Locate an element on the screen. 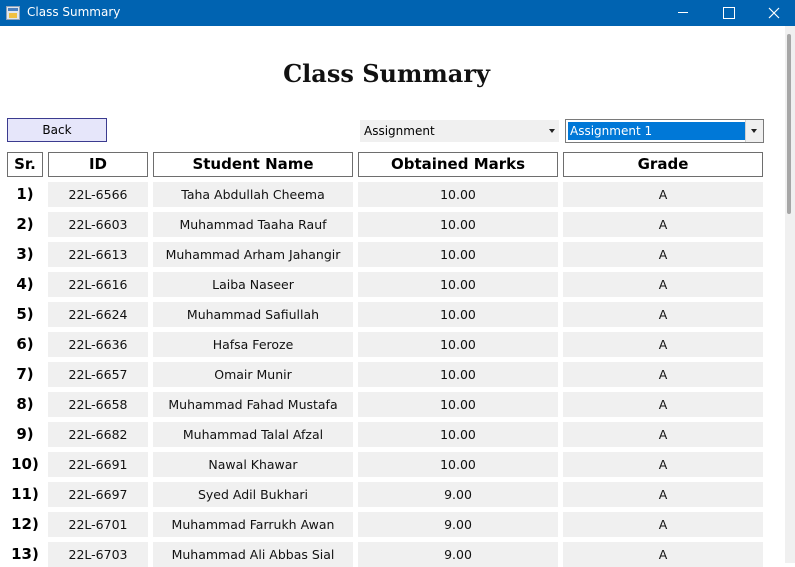 The width and height of the screenshot is (795, 567). page-title: Class Summary is located at coordinates (386, 73).